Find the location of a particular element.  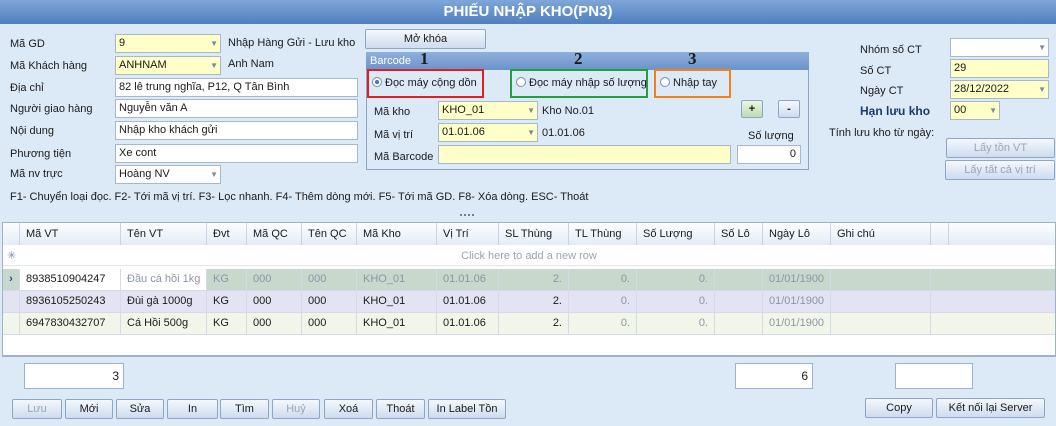

new-row-hint: Click here to add a new row is located at coordinates (529, 256).